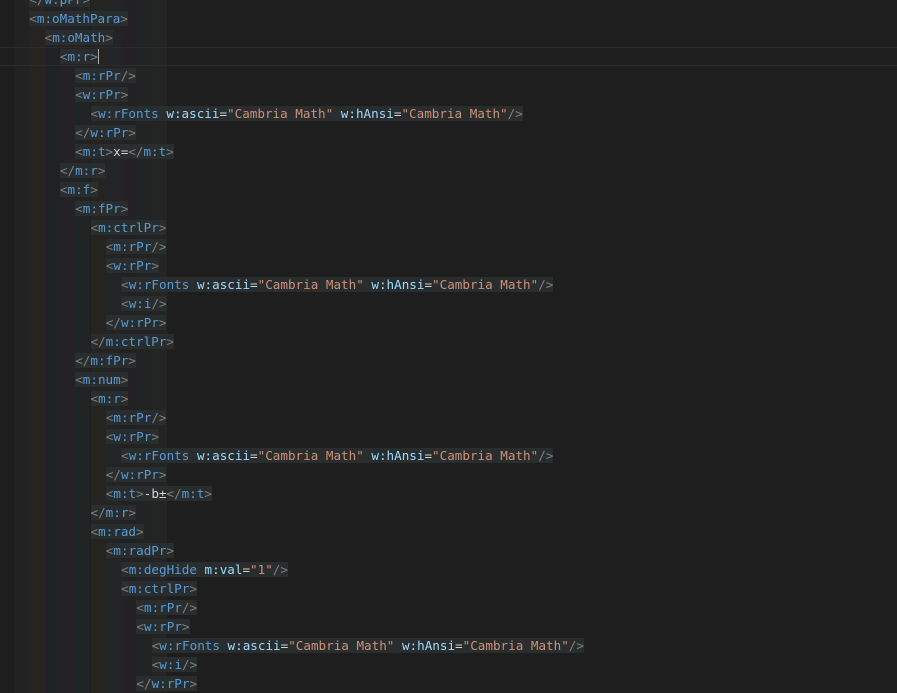 The height and width of the screenshot is (693, 897). What do you see at coordinates (98, 56) in the screenshot?
I see `text-cursor` at bounding box center [98, 56].